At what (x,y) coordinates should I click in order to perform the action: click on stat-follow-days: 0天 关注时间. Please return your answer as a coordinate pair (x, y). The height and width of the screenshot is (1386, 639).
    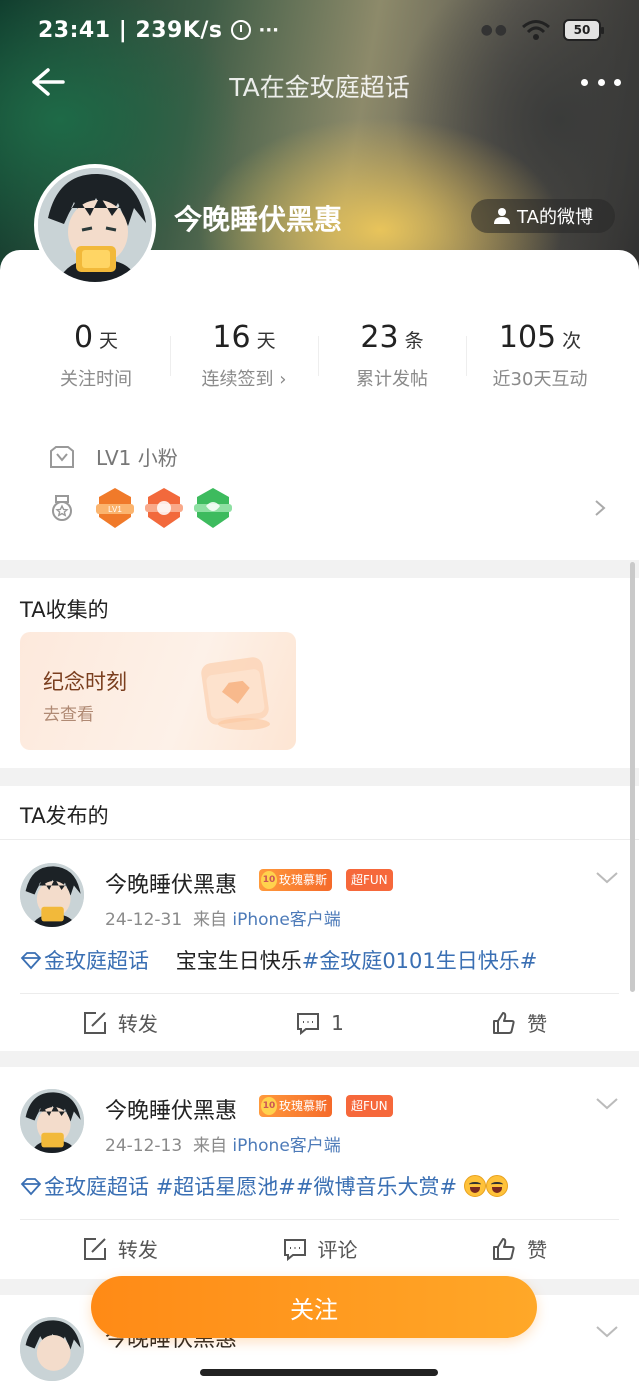
    Looking at the image, I should click on (96, 355).